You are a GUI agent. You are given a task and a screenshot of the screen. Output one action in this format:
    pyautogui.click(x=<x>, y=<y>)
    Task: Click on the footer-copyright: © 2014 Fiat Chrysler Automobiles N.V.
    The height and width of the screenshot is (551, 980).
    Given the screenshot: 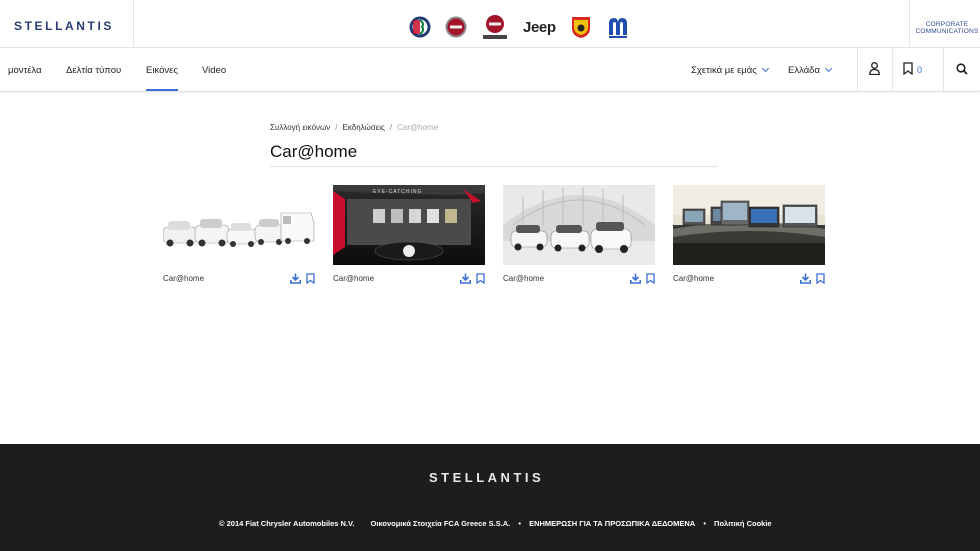 What is the action you would take?
    pyautogui.click(x=287, y=523)
    